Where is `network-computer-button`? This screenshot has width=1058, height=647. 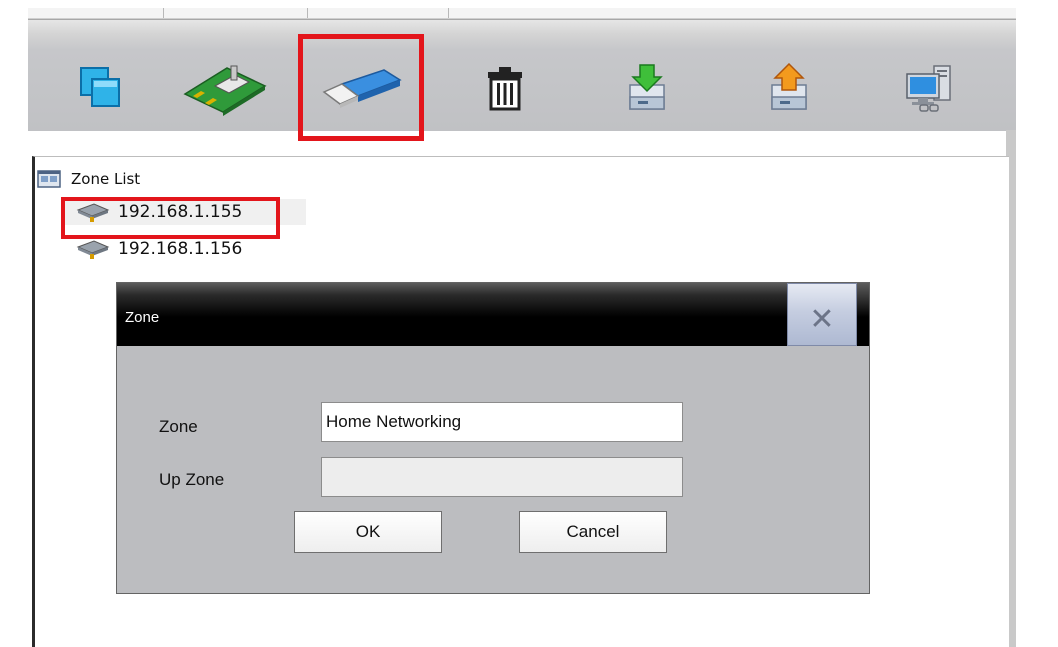 network-computer-button is located at coordinates (929, 88).